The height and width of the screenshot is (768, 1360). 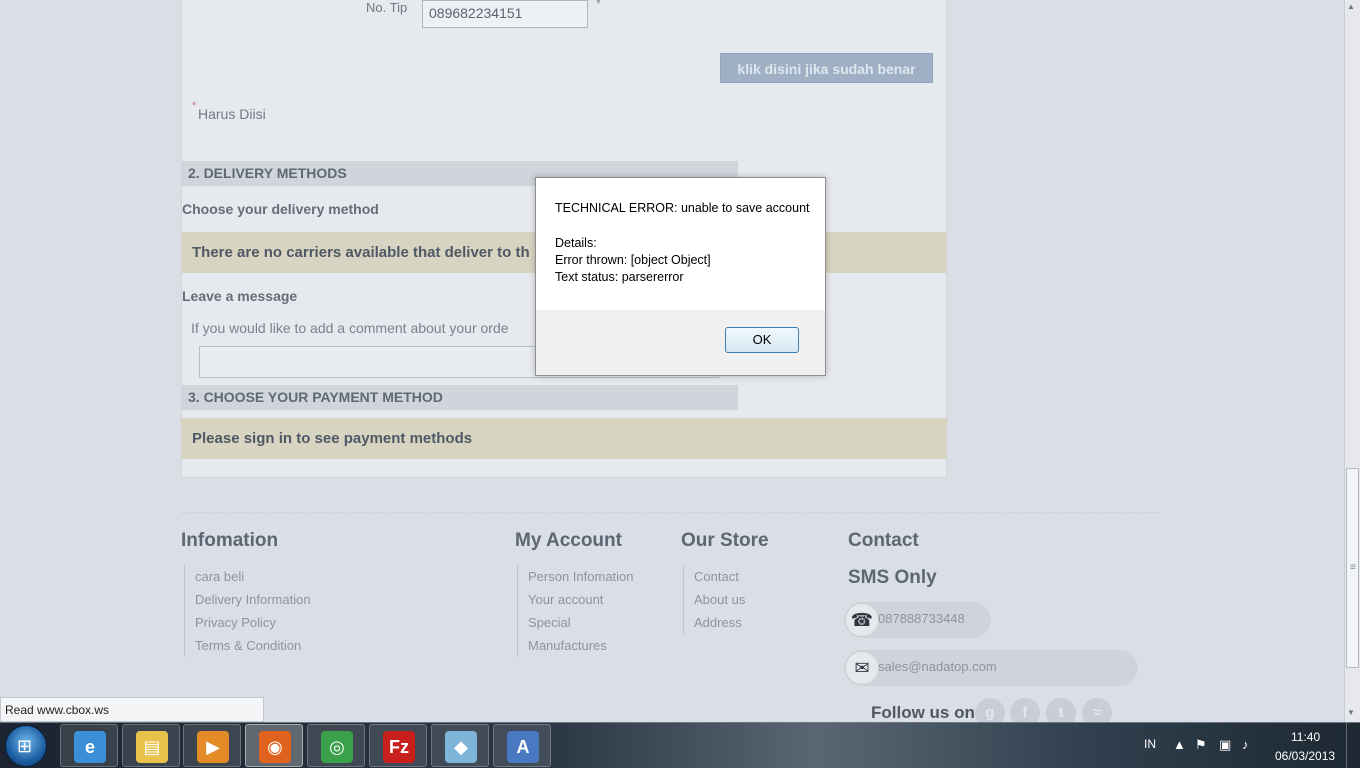 I want to click on scroll-down-arrow-icon: ▼, so click(x=1351, y=712).